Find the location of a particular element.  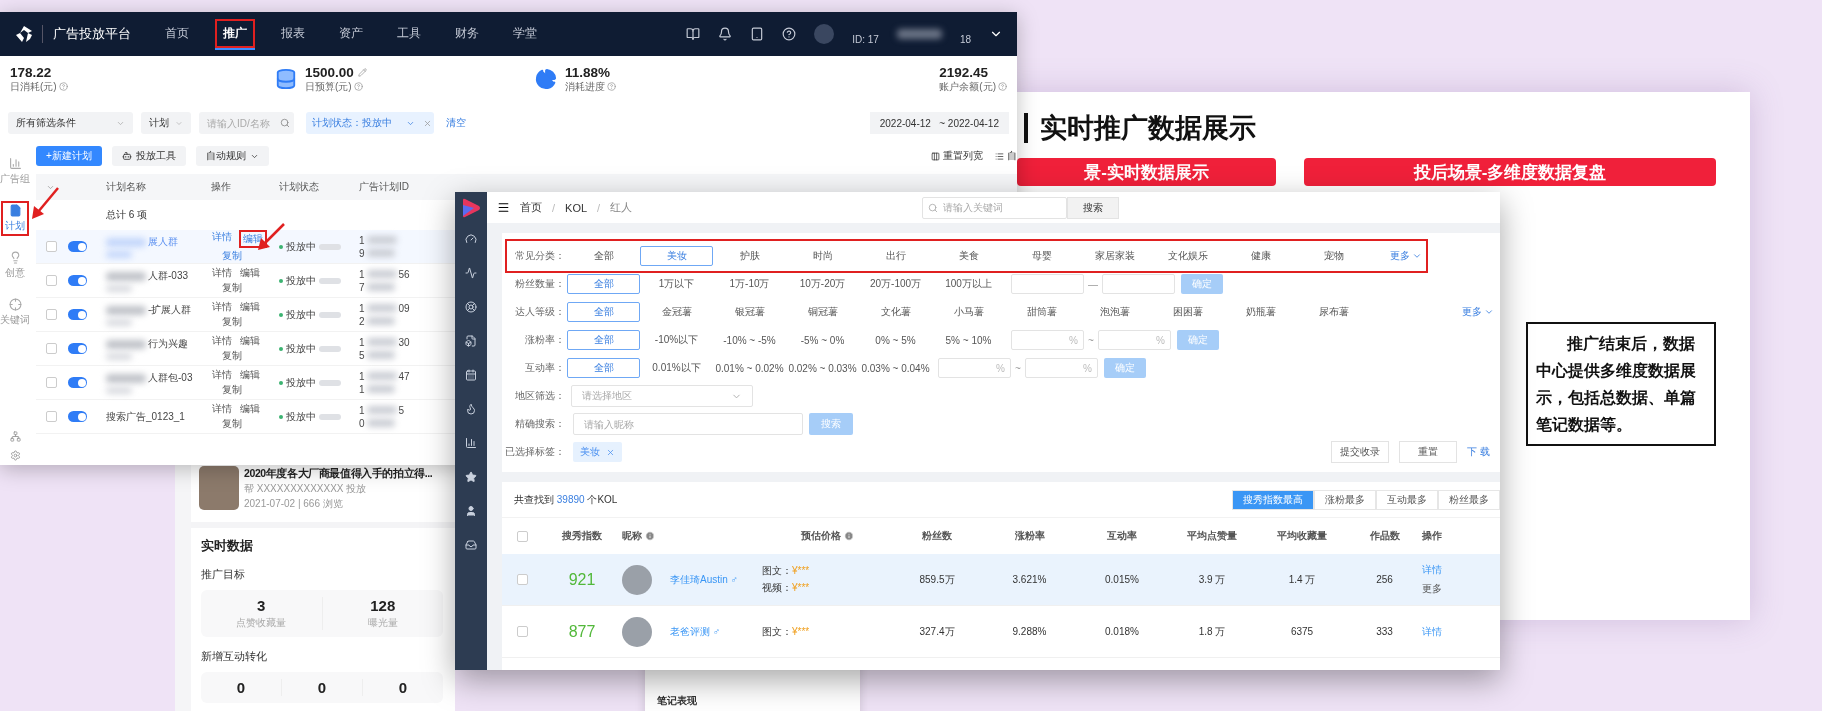

nickname-field: 请输入昵称 is located at coordinates (688, 424).